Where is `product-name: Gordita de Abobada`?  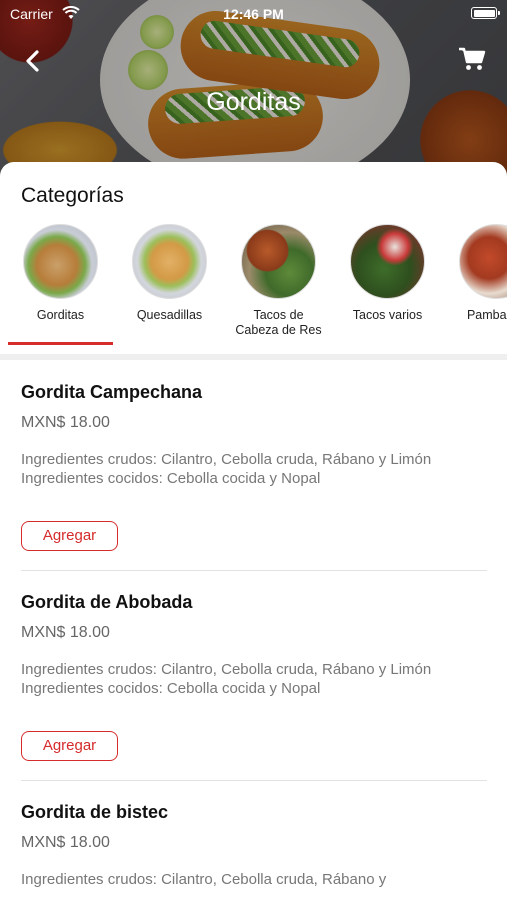
product-name: Gordita de Abobada is located at coordinates (107, 602).